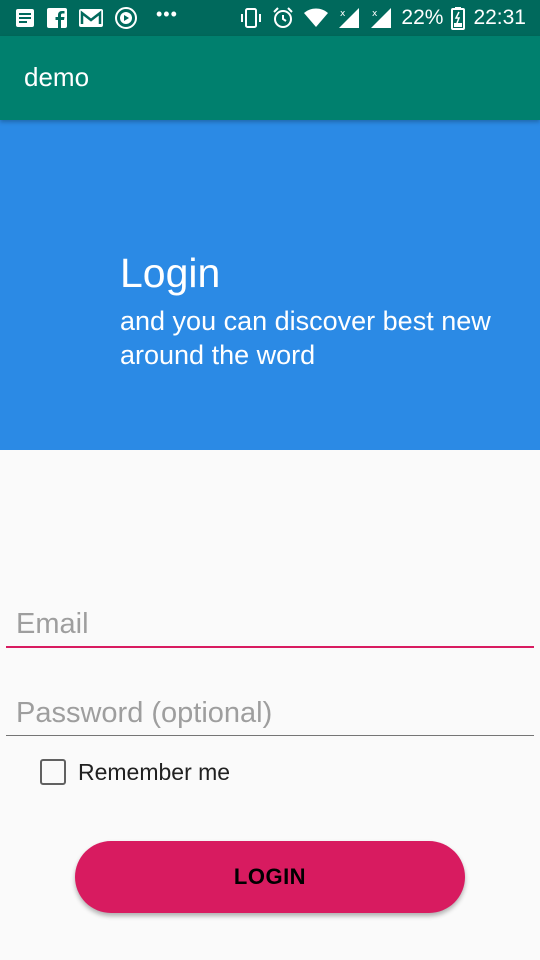 This screenshot has width=540, height=960. Describe the element at coordinates (458, 18) in the screenshot. I see `battery-icon` at that location.